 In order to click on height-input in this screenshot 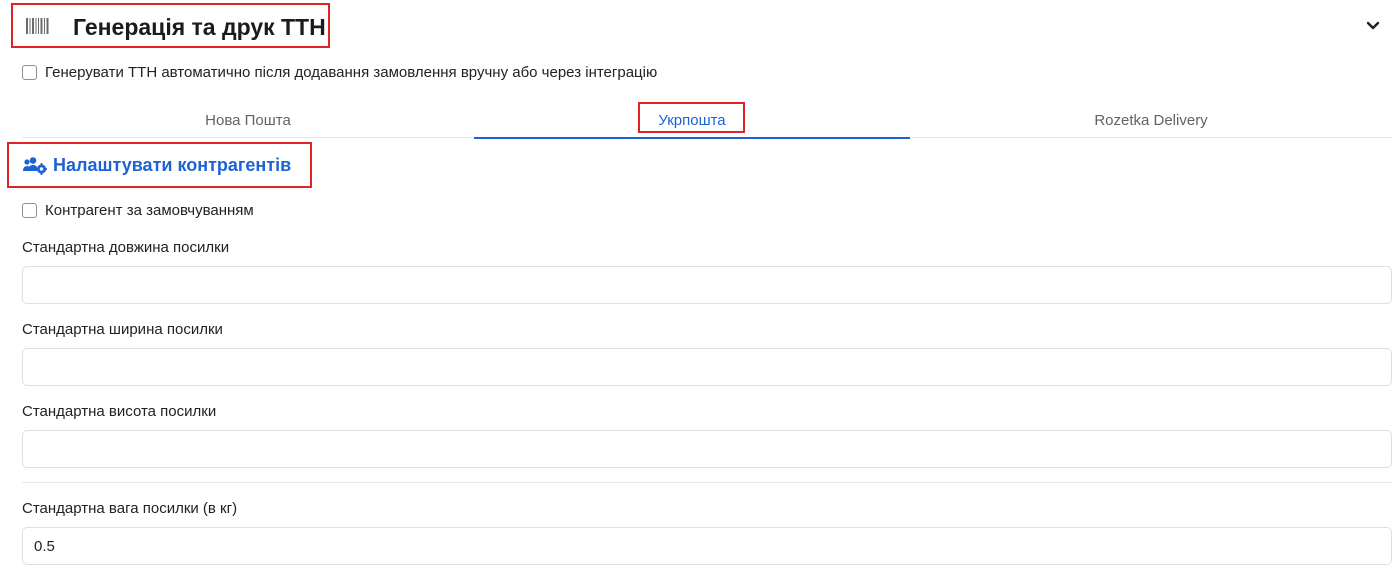, I will do `click(707, 449)`.